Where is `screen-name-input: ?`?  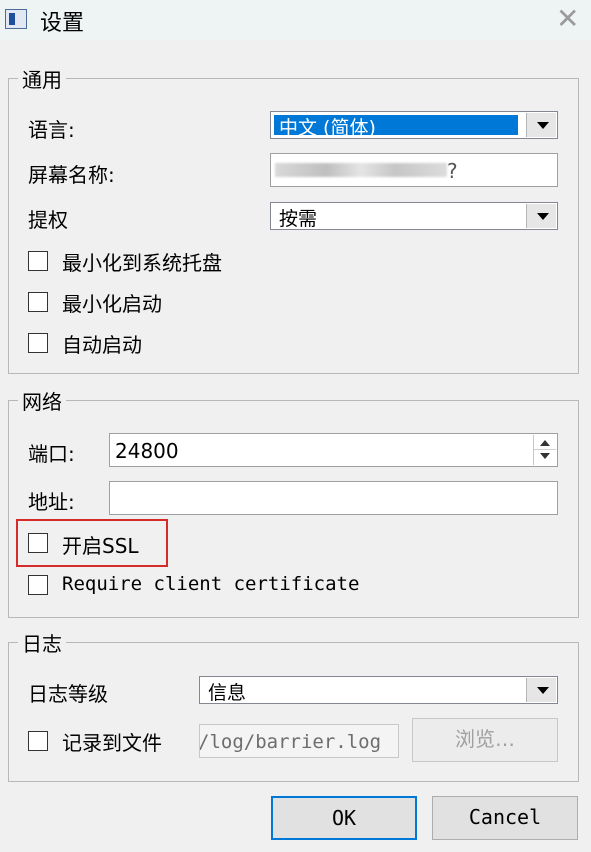
screen-name-input: ? is located at coordinates (414, 170).